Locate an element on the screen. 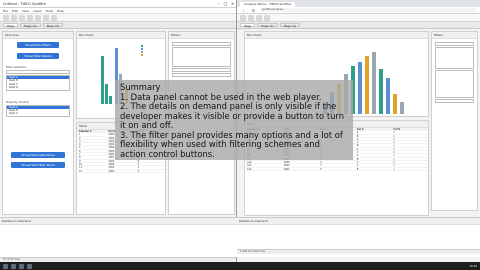 This screenshot has width=480, height=270. menu-view: View is located at coordinates (25, 11).